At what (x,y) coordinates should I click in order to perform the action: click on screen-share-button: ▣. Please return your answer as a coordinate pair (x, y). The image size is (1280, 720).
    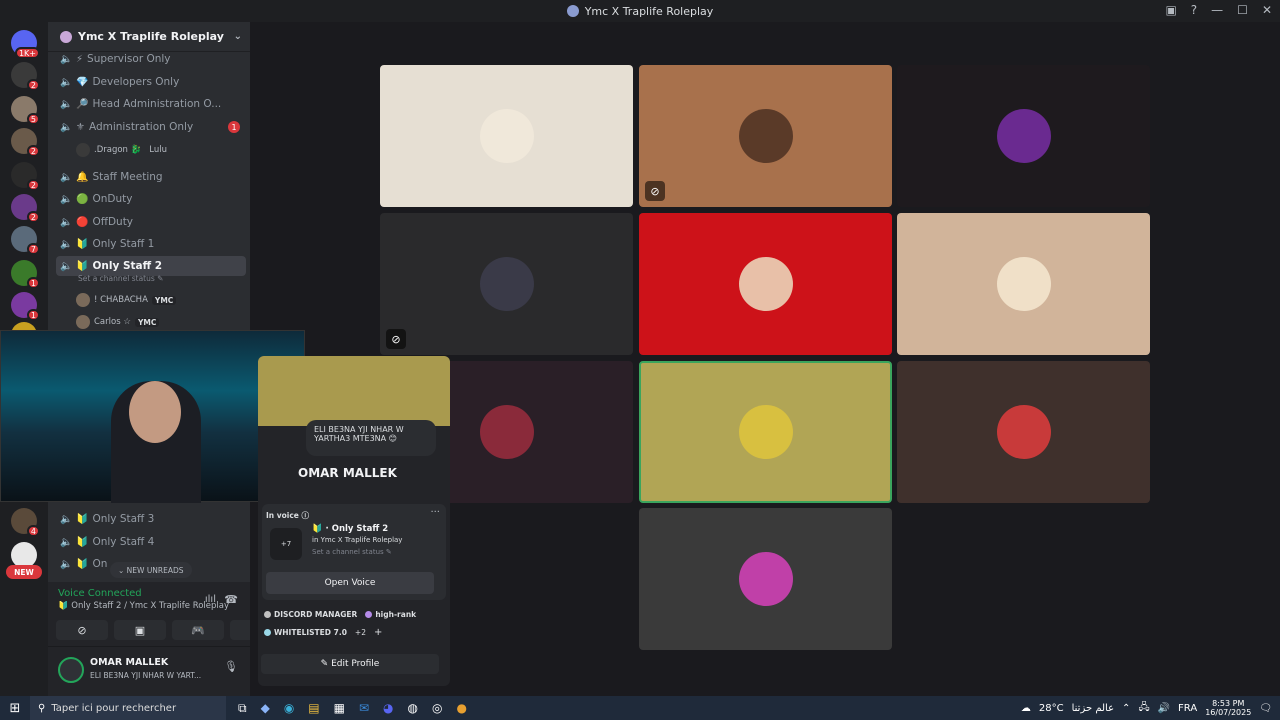
    Looking at the image, I should click on (140, 630).